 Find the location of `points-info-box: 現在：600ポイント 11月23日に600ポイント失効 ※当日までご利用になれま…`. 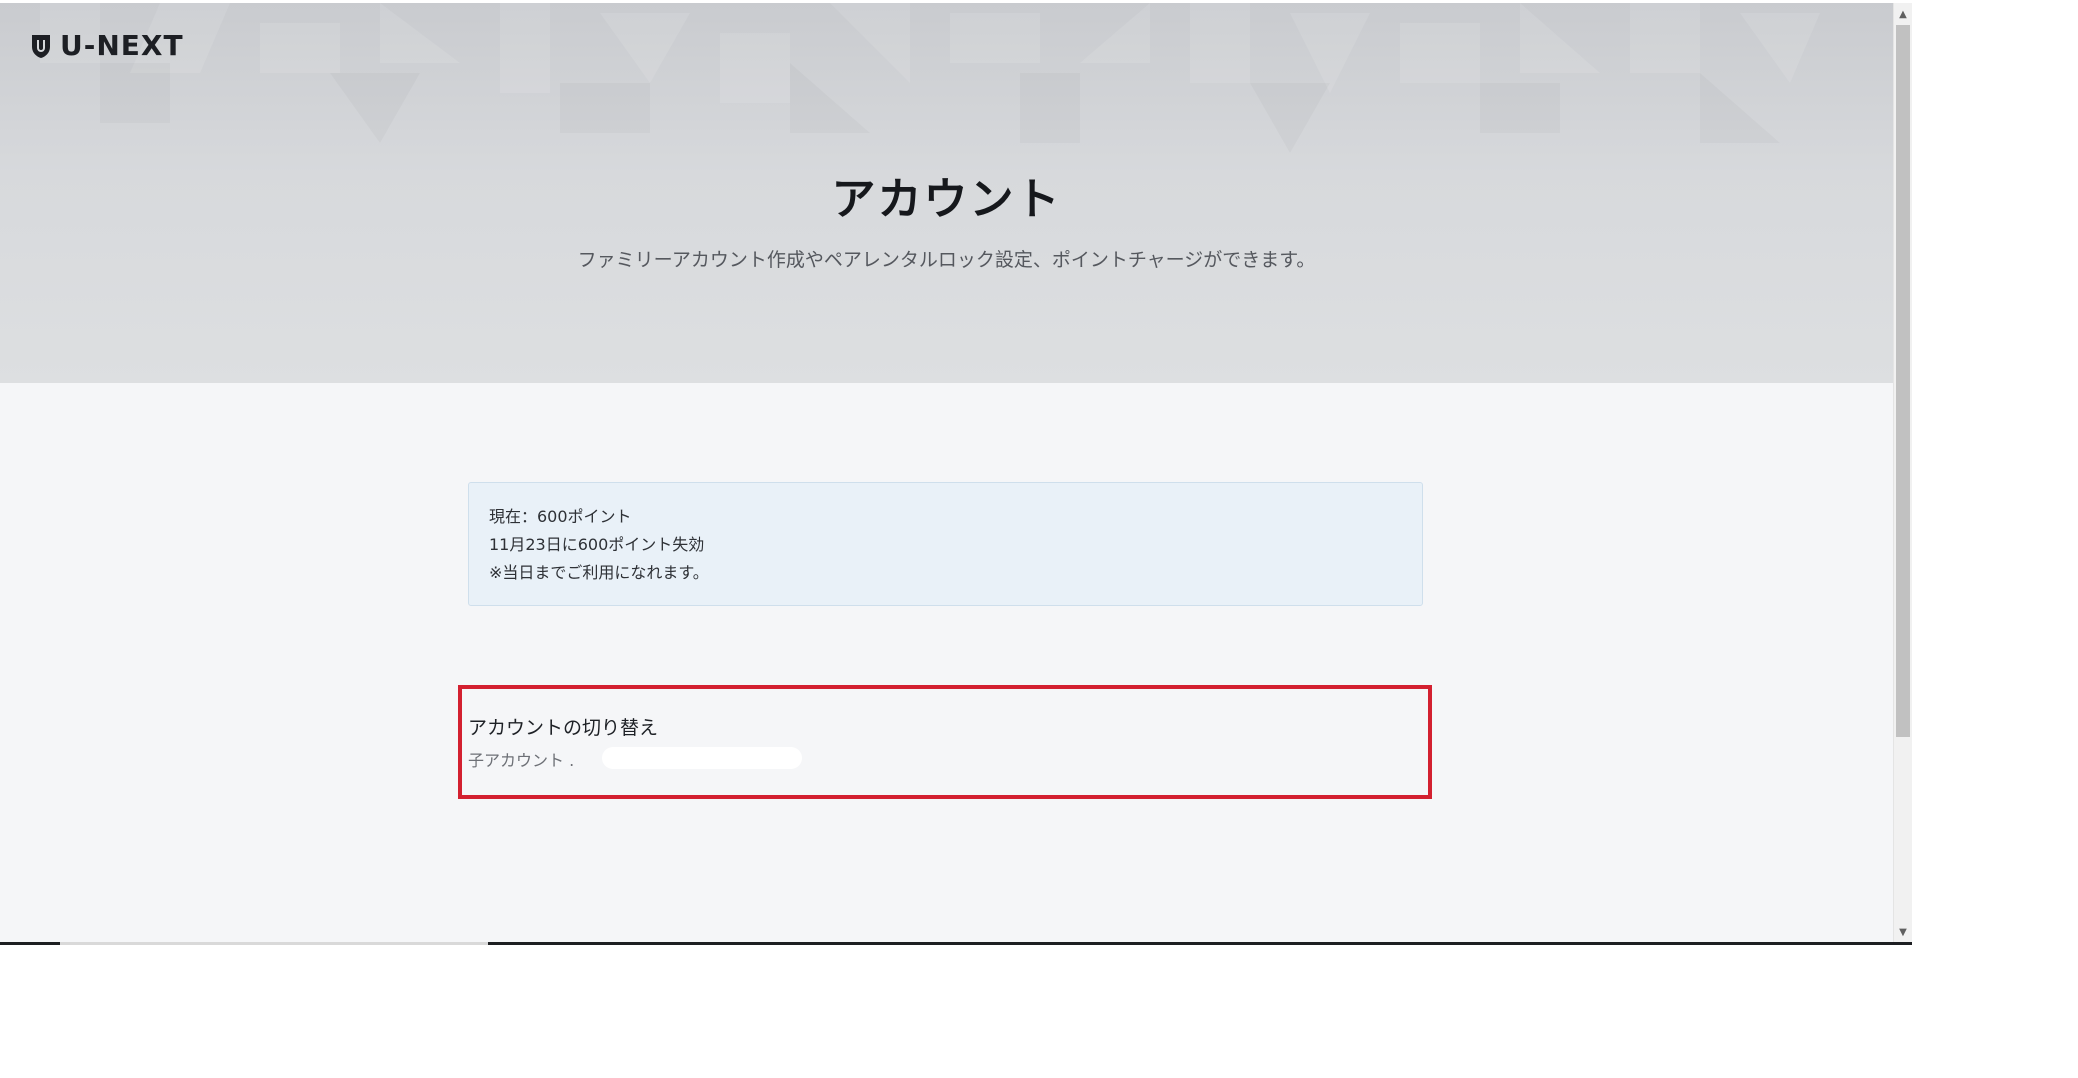

points-info-box: 現在：600ポイント 11月23日に600ポイント失効 ※当日までご利用になれま… is located at coordinates (945, 544).